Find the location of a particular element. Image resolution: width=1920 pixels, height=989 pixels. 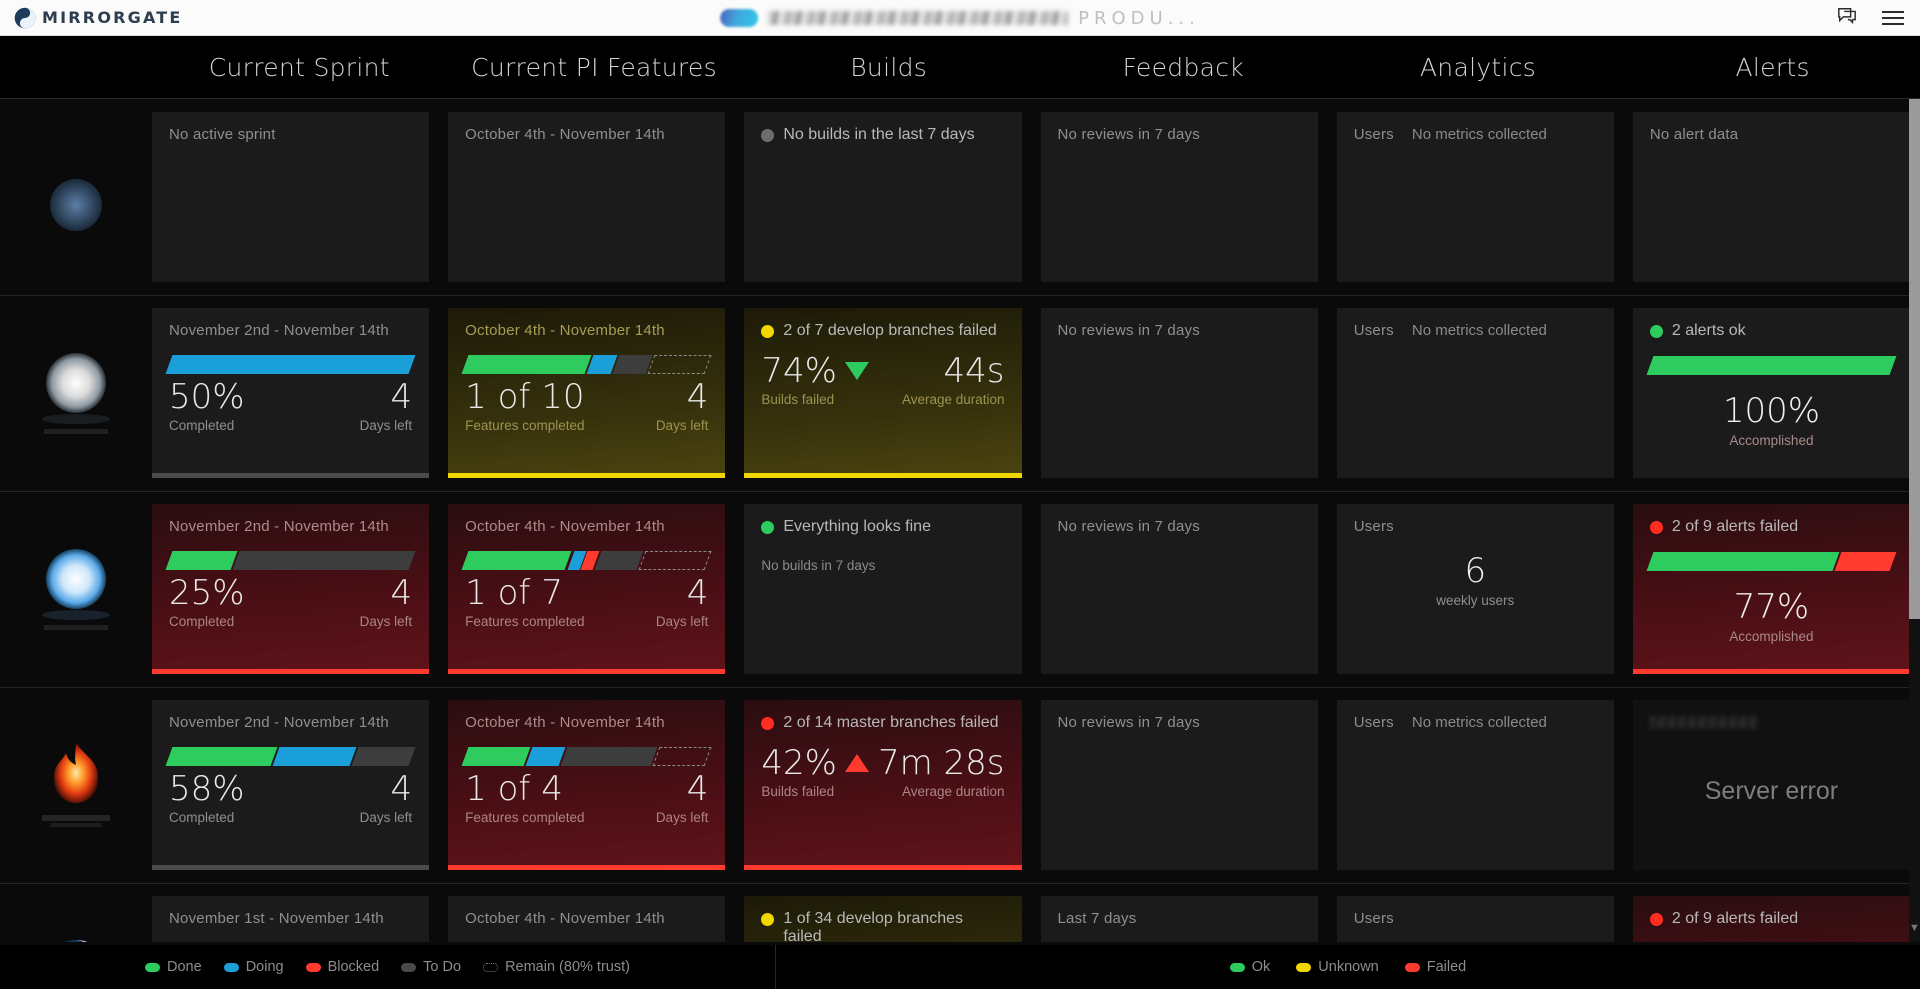

feedback-title: No reviews in 7 days is located at coordinates (1128, 526).